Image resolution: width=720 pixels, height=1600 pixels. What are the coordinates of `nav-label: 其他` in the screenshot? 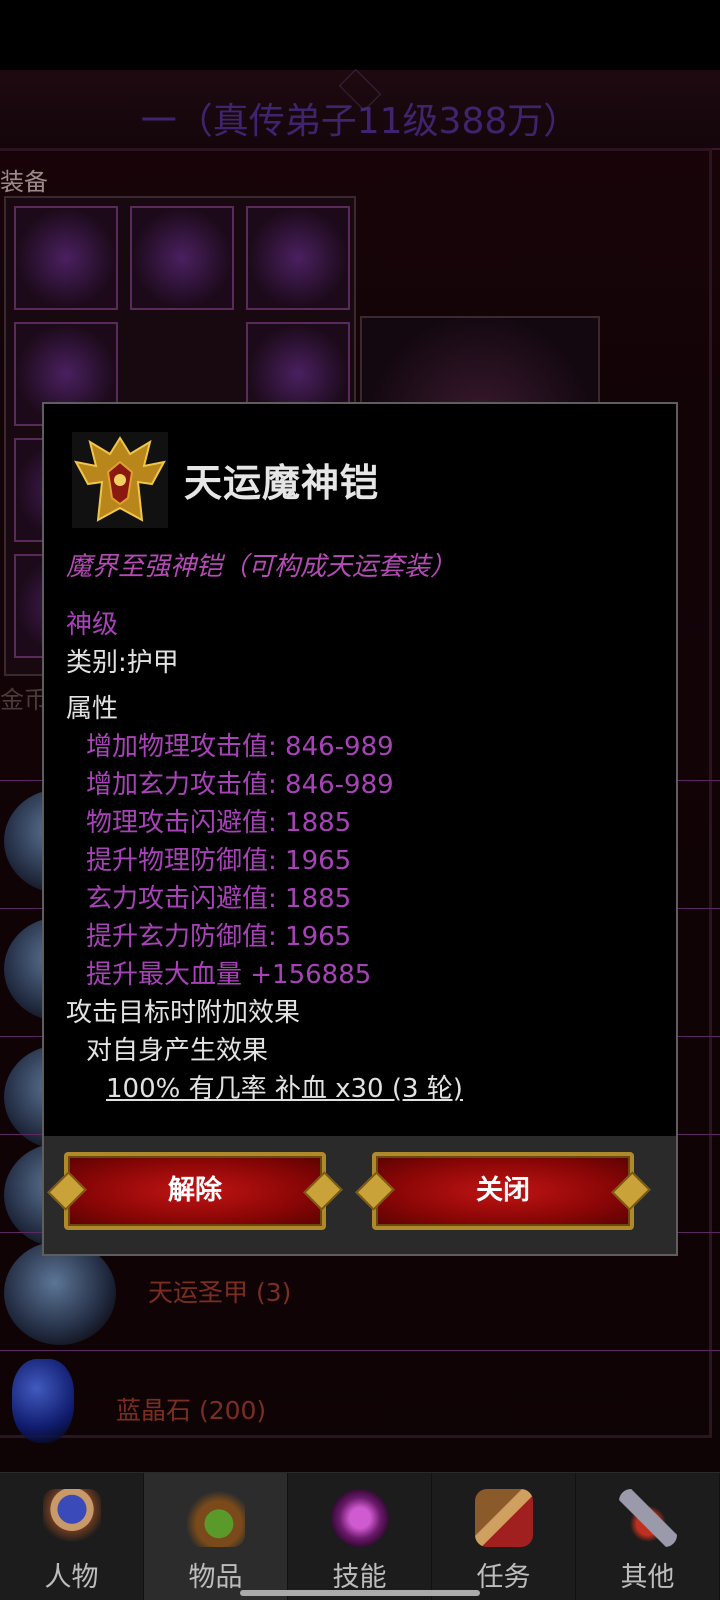 It's located at (647, 1577).